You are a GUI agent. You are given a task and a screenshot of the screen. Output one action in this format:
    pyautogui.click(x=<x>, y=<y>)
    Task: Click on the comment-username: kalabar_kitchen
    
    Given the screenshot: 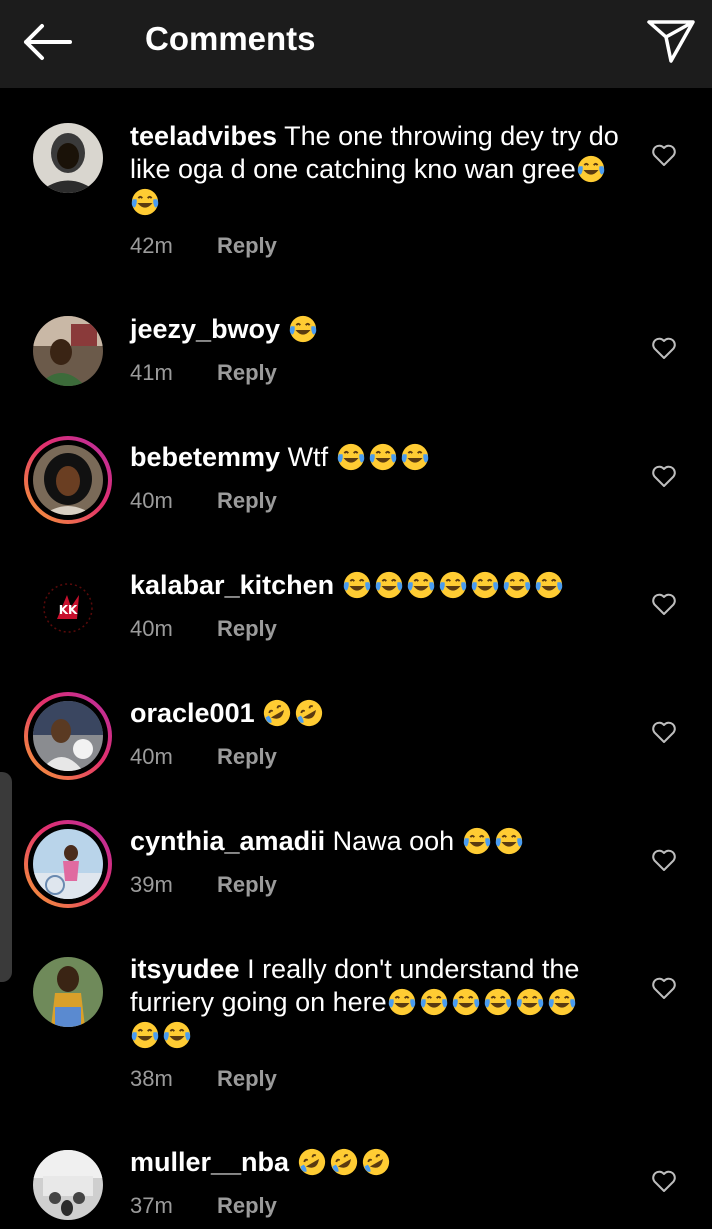 What is the action you would take?
    pyautogui.click(x=232, y=585)
    